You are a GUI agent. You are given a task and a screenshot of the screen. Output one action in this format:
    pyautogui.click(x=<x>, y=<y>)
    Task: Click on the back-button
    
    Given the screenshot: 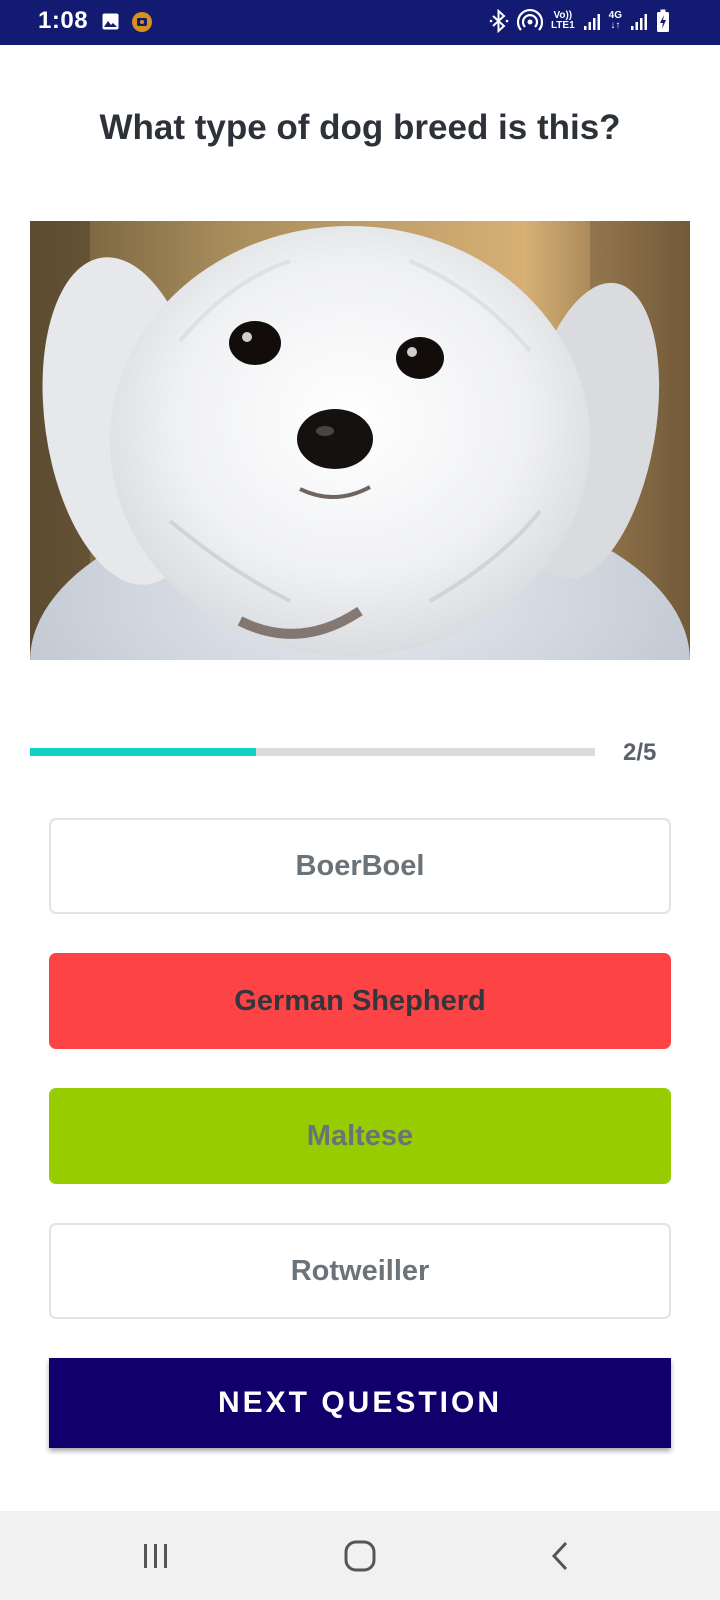 What is the action you would take?
    pyautogui.click(x=560, y=1555)
    